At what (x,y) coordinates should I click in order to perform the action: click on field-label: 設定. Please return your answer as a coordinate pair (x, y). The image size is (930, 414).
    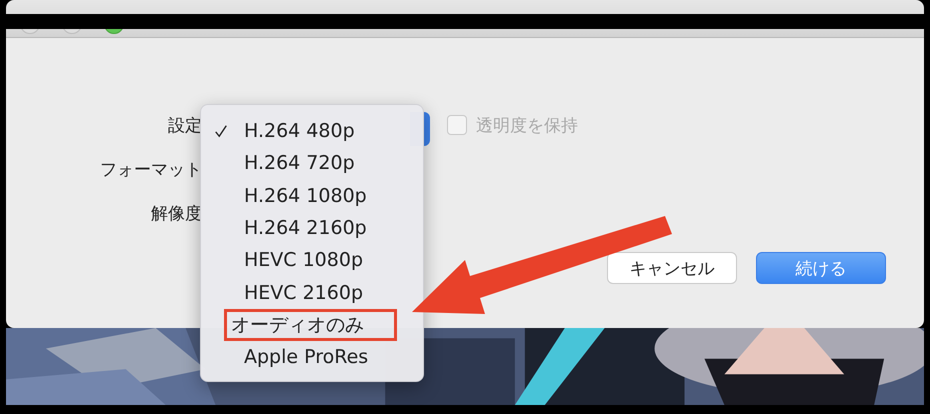
    Looking at the image, I should click on (184, 125).